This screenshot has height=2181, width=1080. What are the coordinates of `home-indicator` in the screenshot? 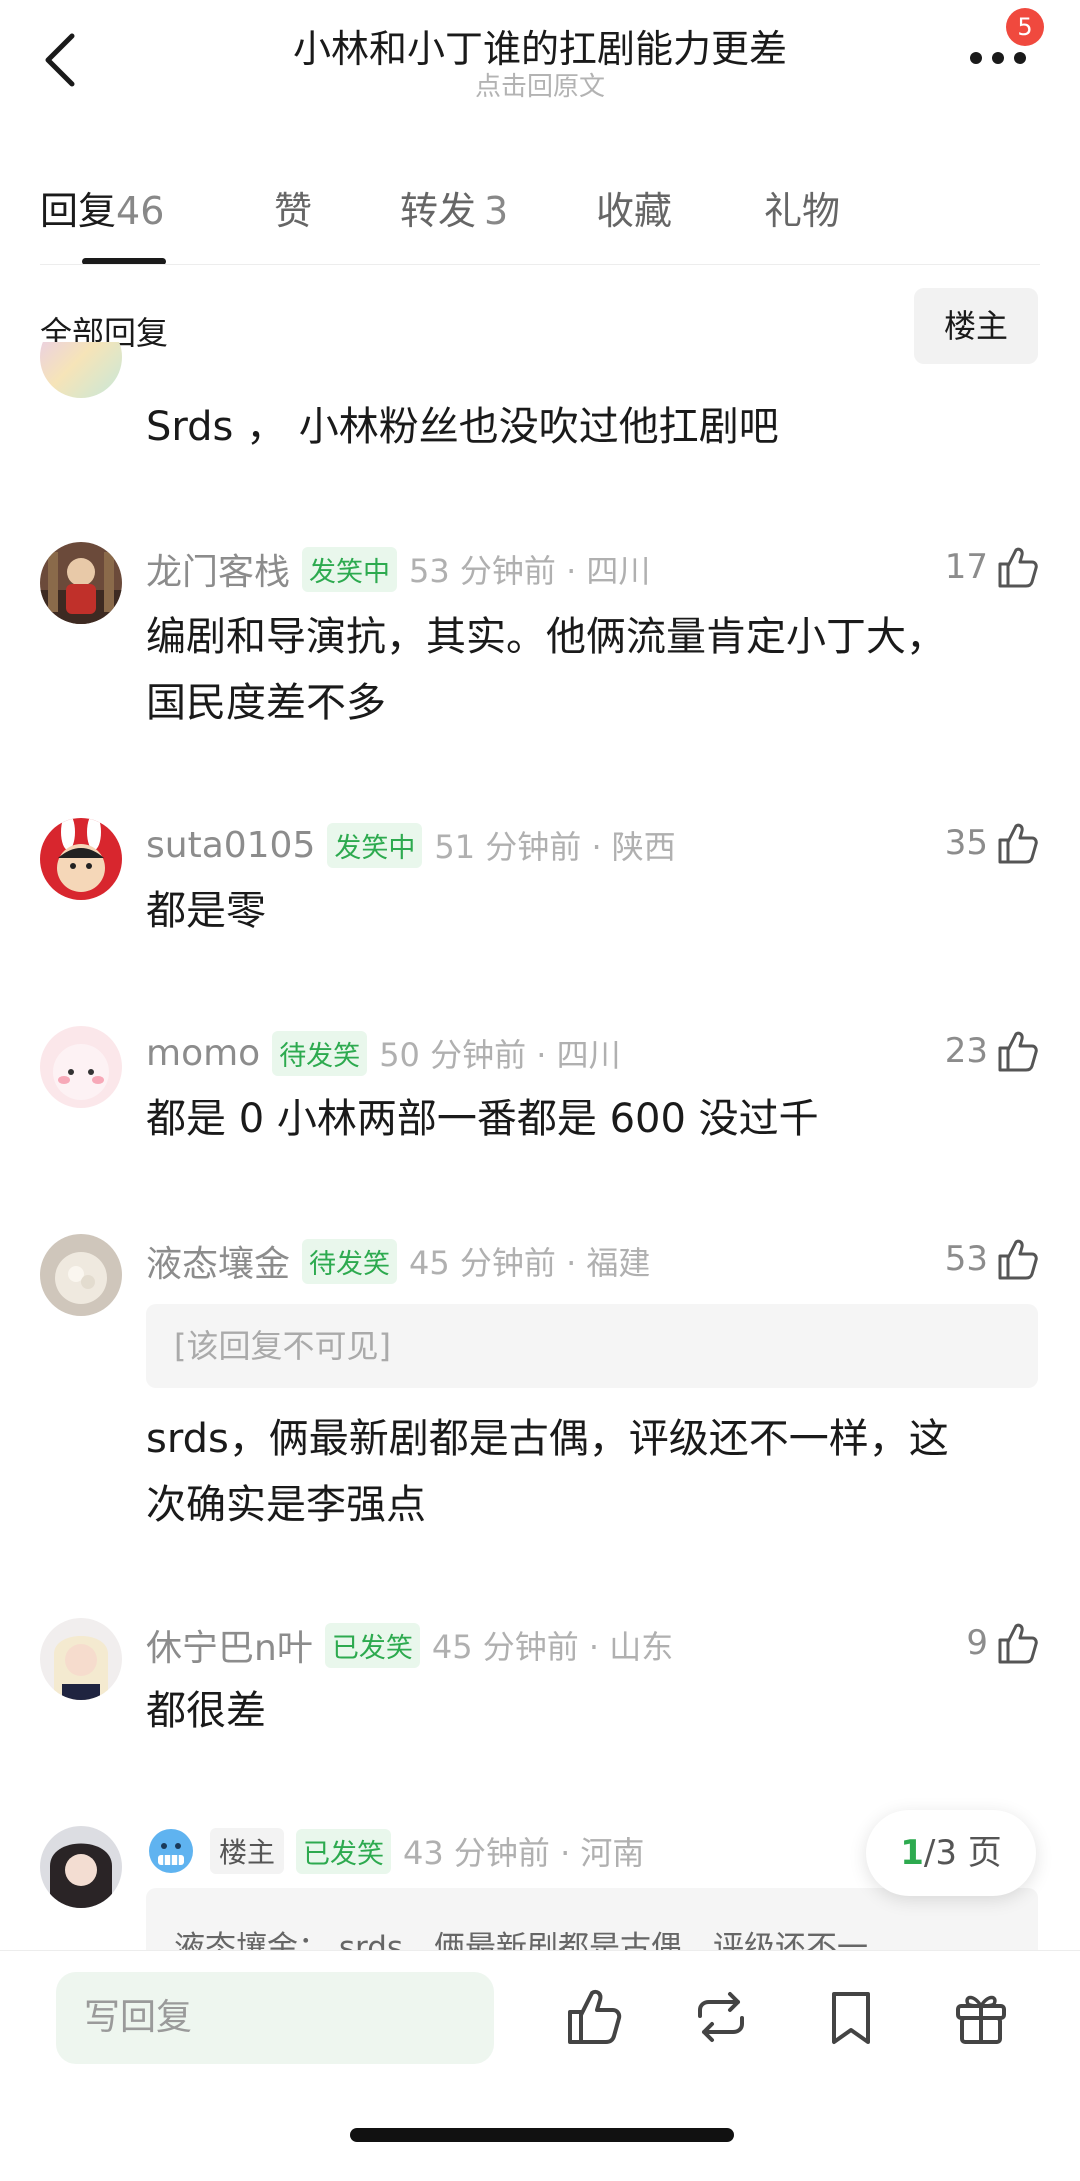 It's located at (542, 2135).